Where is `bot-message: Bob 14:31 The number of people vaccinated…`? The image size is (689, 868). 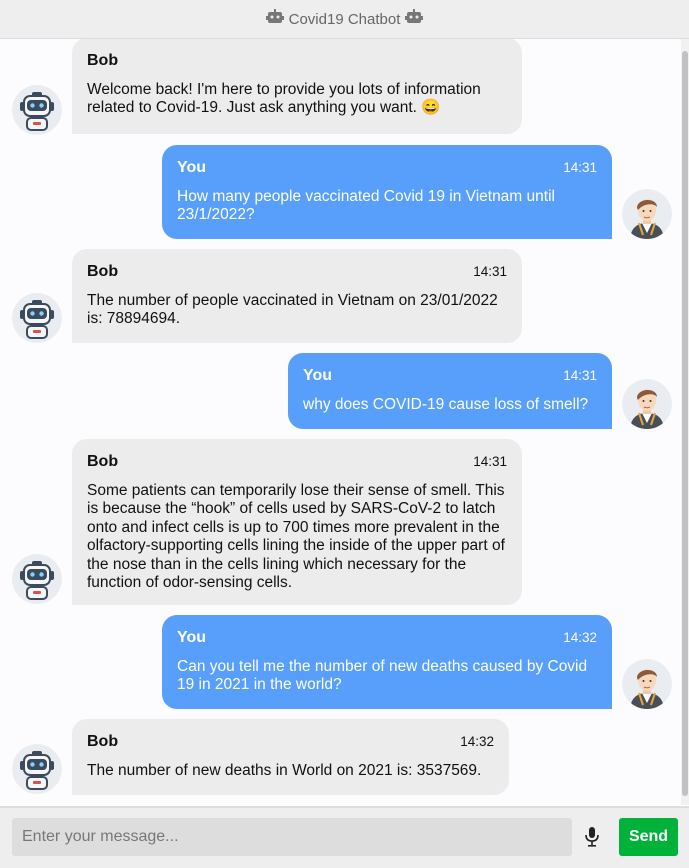 bot-message: Bob 14:31 The number of people vaccinated… is located at coordinates (297, 296).